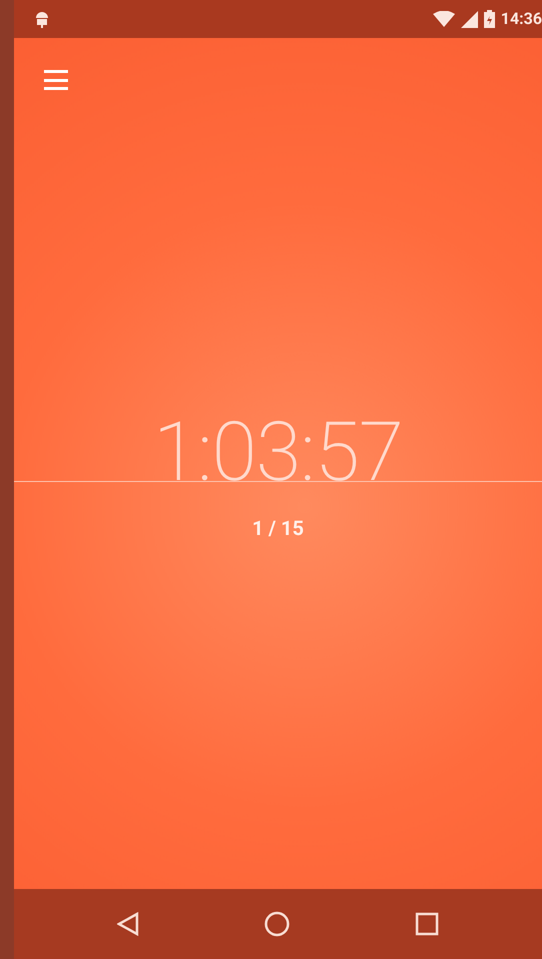 Image resolution: width=542 pixels, height=959 pixels. What do you see at coordinates (127, 924) in the screenshot?
I see `back-button` at bounding box center [127, 924].